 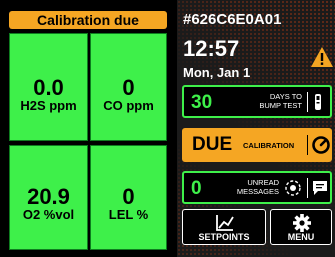 I want to click on sensor-unit: O2 %vol, so click(x=48, y=214).